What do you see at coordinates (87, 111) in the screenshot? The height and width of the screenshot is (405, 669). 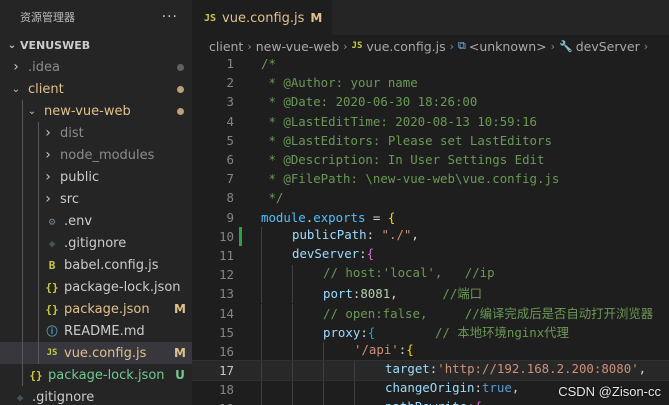 I see `tree-item-label: new-vue-web` at bounding box center [87, 111].